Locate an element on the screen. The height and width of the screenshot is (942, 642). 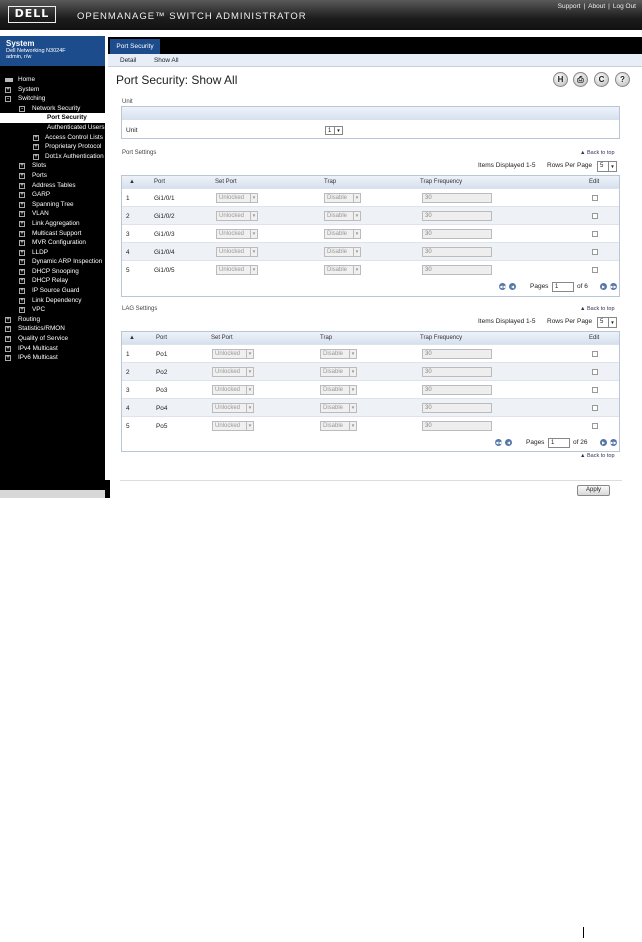
sidebar-item-vpc: + VPC is located at coordinates (52, 310).